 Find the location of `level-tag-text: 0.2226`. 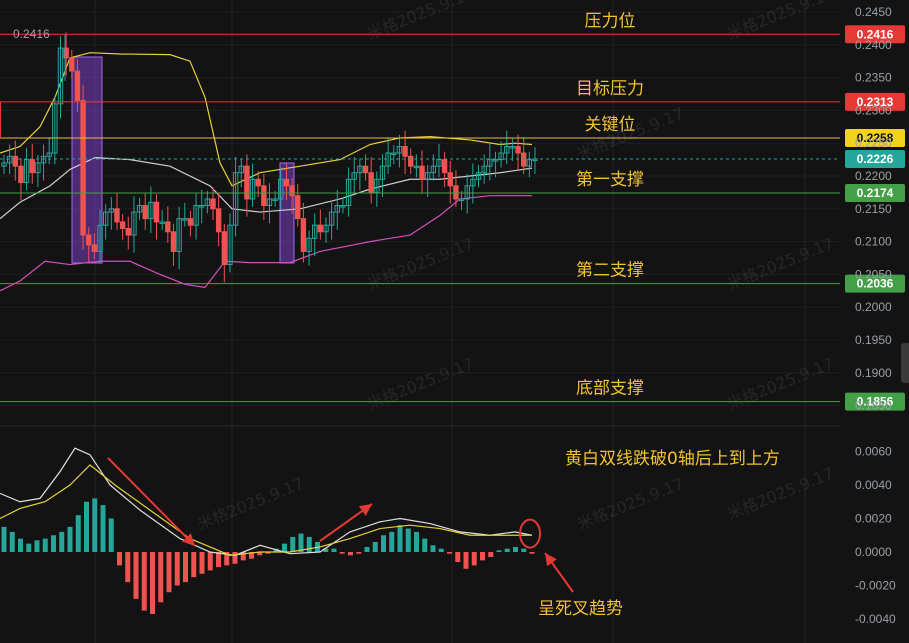

level-tag-text: 0.2226 is located at coordinates (875, 159).